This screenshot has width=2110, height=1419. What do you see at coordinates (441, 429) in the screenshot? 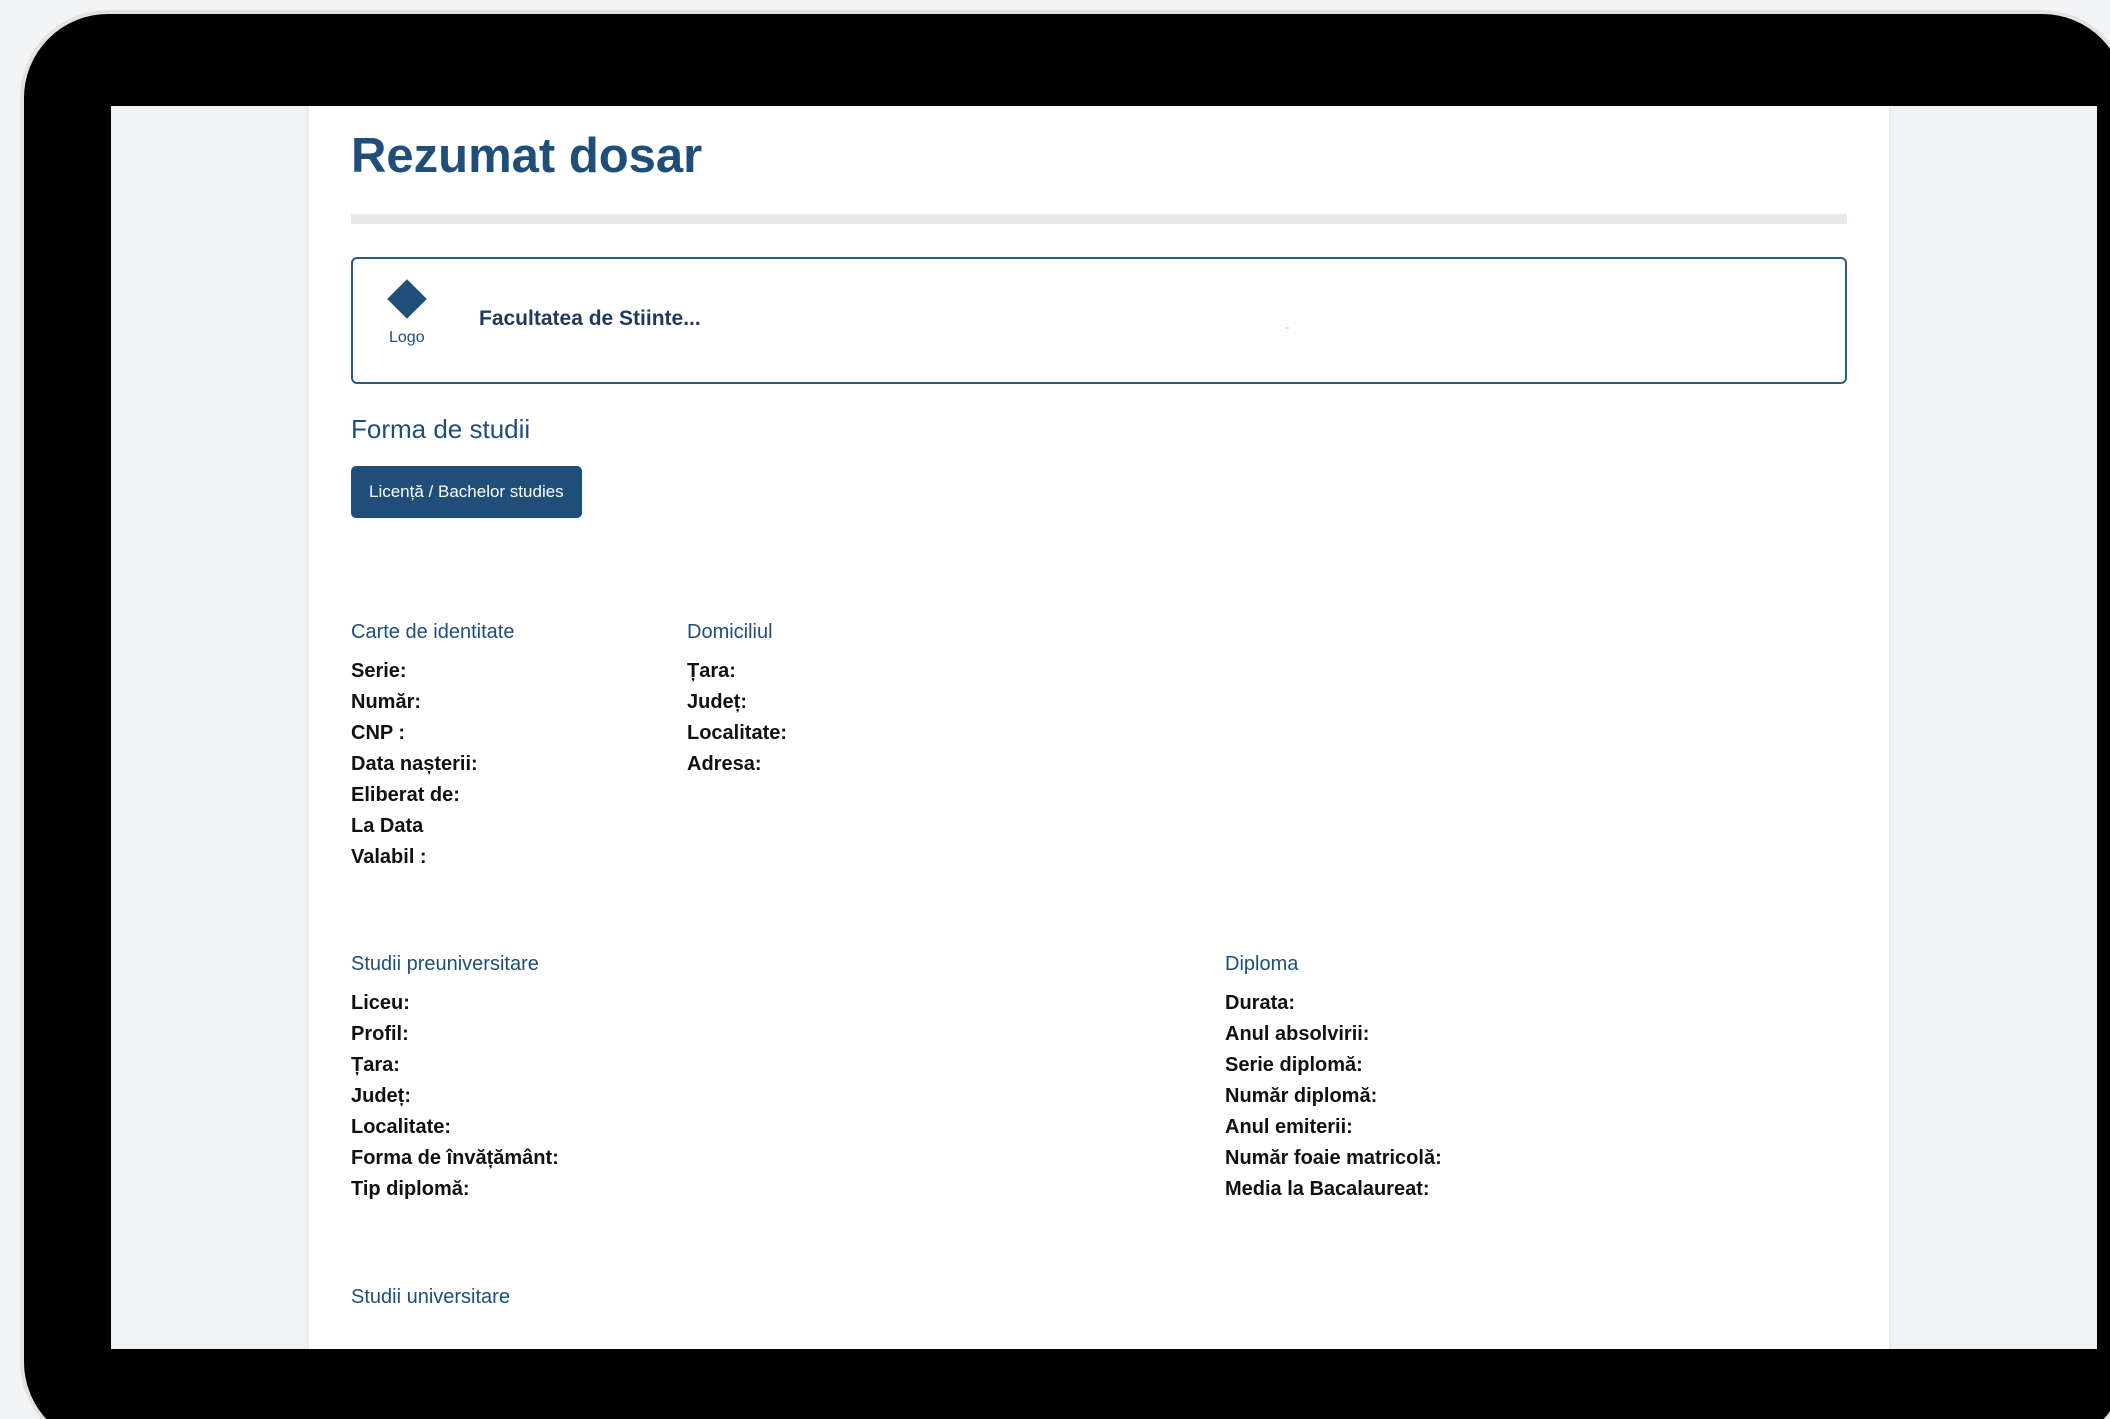
I see `study-form-label: Forma de studii` at bounding box center [441, 429].